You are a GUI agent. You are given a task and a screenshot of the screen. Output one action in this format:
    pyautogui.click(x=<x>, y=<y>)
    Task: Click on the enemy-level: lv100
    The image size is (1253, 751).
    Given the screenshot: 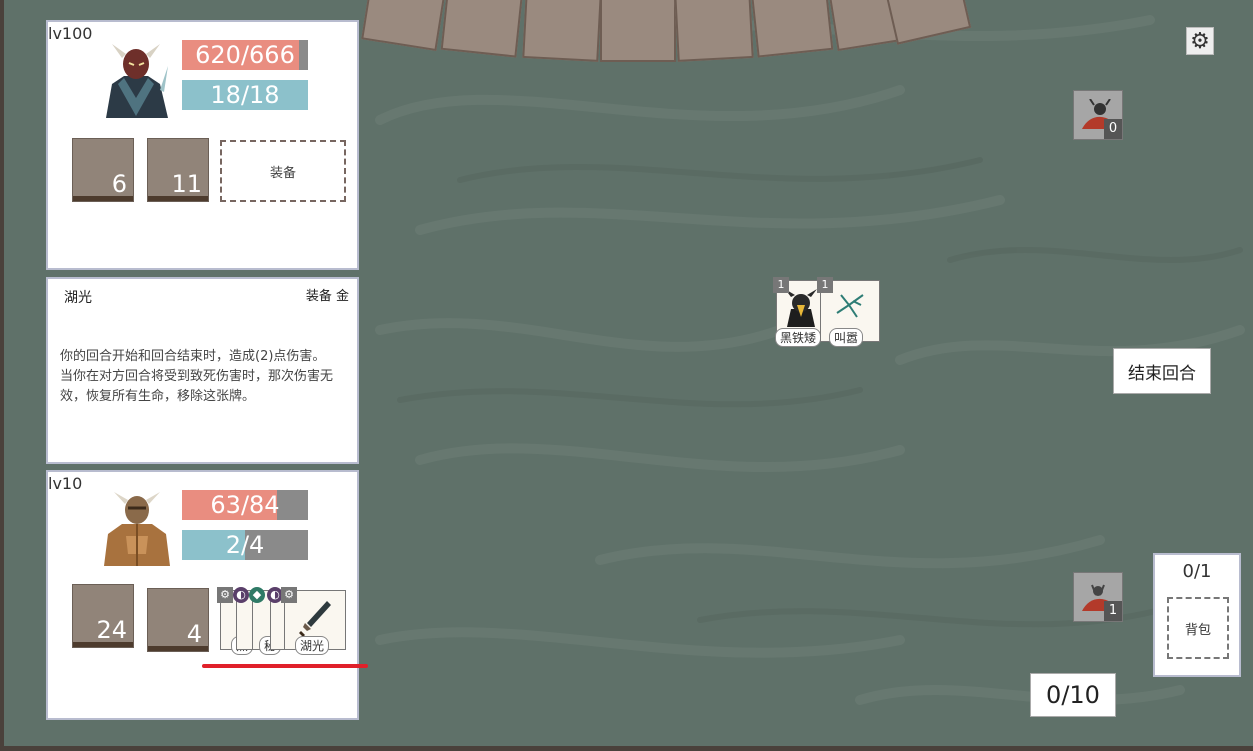 What is the action you would take?
    pyautogui.click(x=70, y=33)
    